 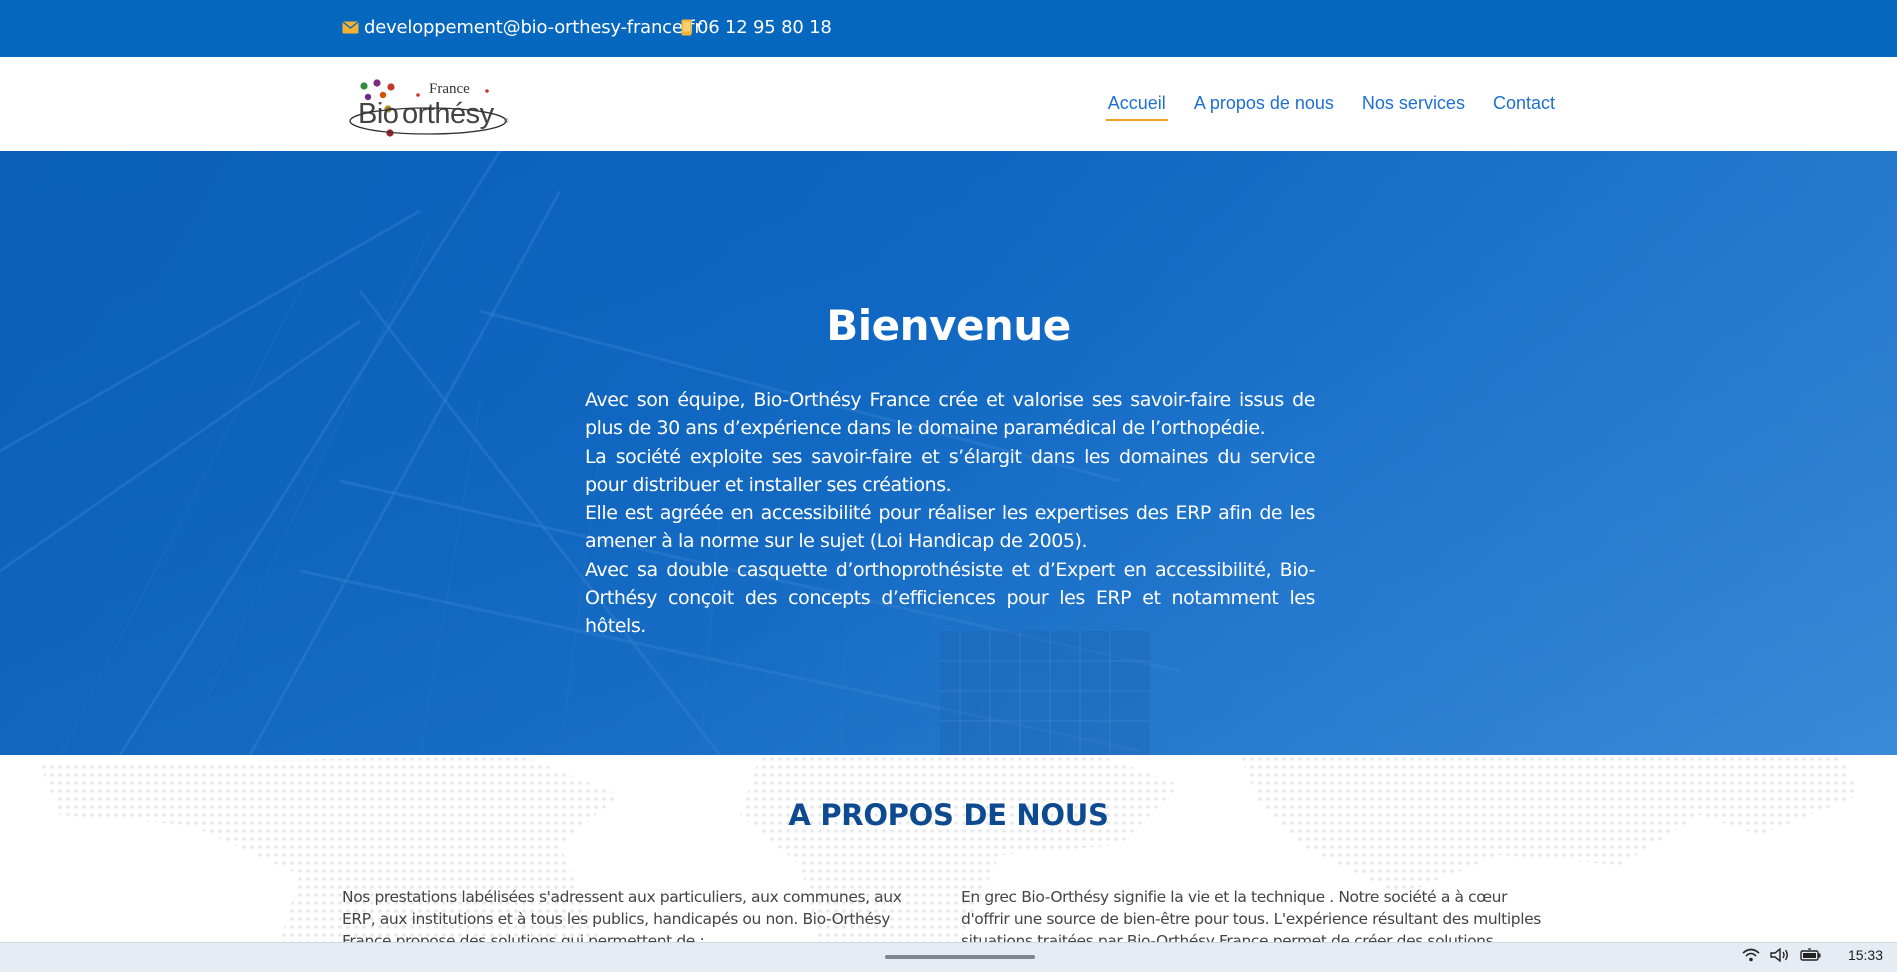 I want to click on wifi-icon, so click(x=1751, y=955).